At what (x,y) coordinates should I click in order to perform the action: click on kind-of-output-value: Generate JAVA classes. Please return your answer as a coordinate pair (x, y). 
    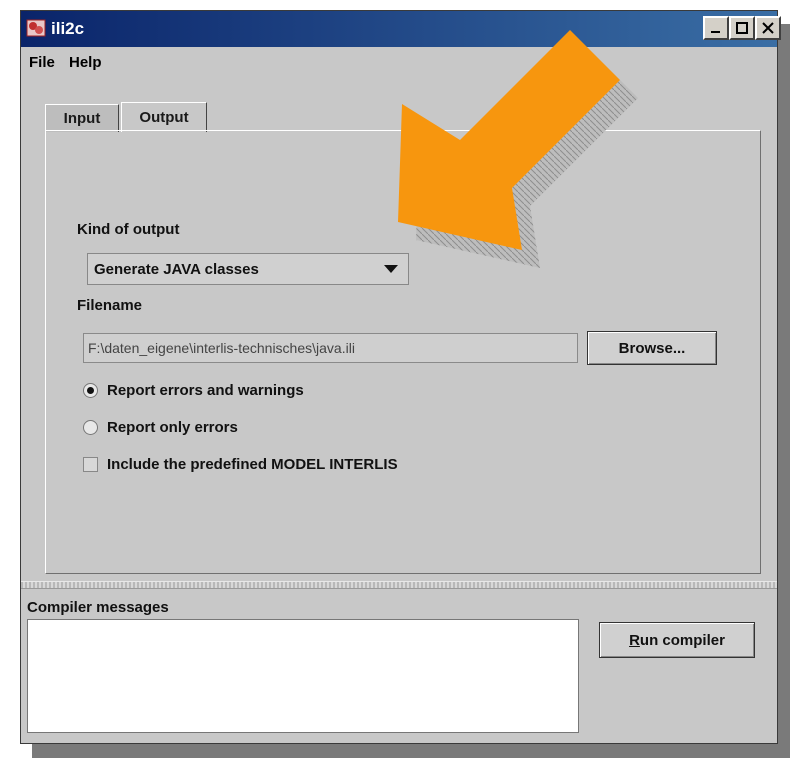
    Looking at the image, I should click on (176, 269).